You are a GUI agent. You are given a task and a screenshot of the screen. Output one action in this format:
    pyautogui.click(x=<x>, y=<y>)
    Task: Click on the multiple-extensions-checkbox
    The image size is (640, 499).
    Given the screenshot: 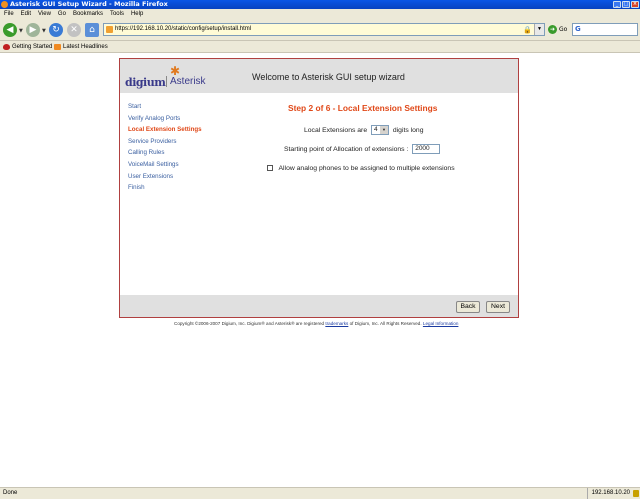 What is the action you would take?
    pyautogui.click(x=270, y=168)
    